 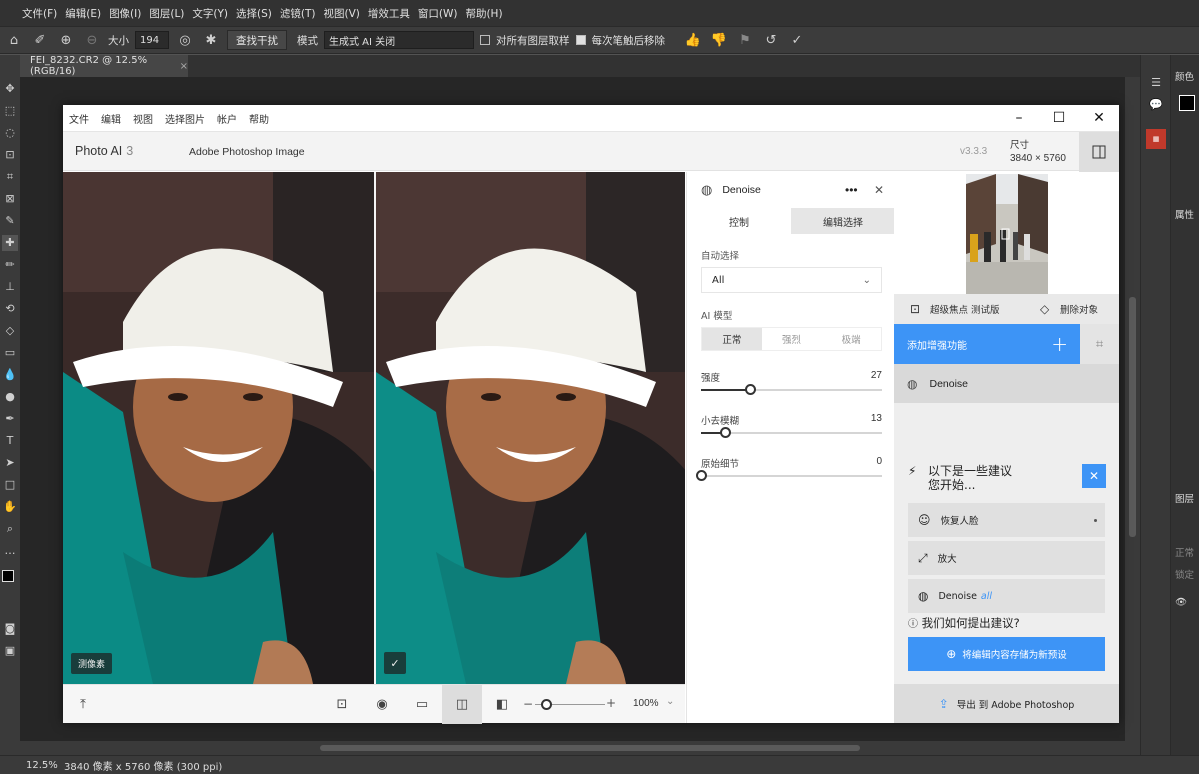 I want to click on home-icon: ⌂, so click(x=14, y=40).